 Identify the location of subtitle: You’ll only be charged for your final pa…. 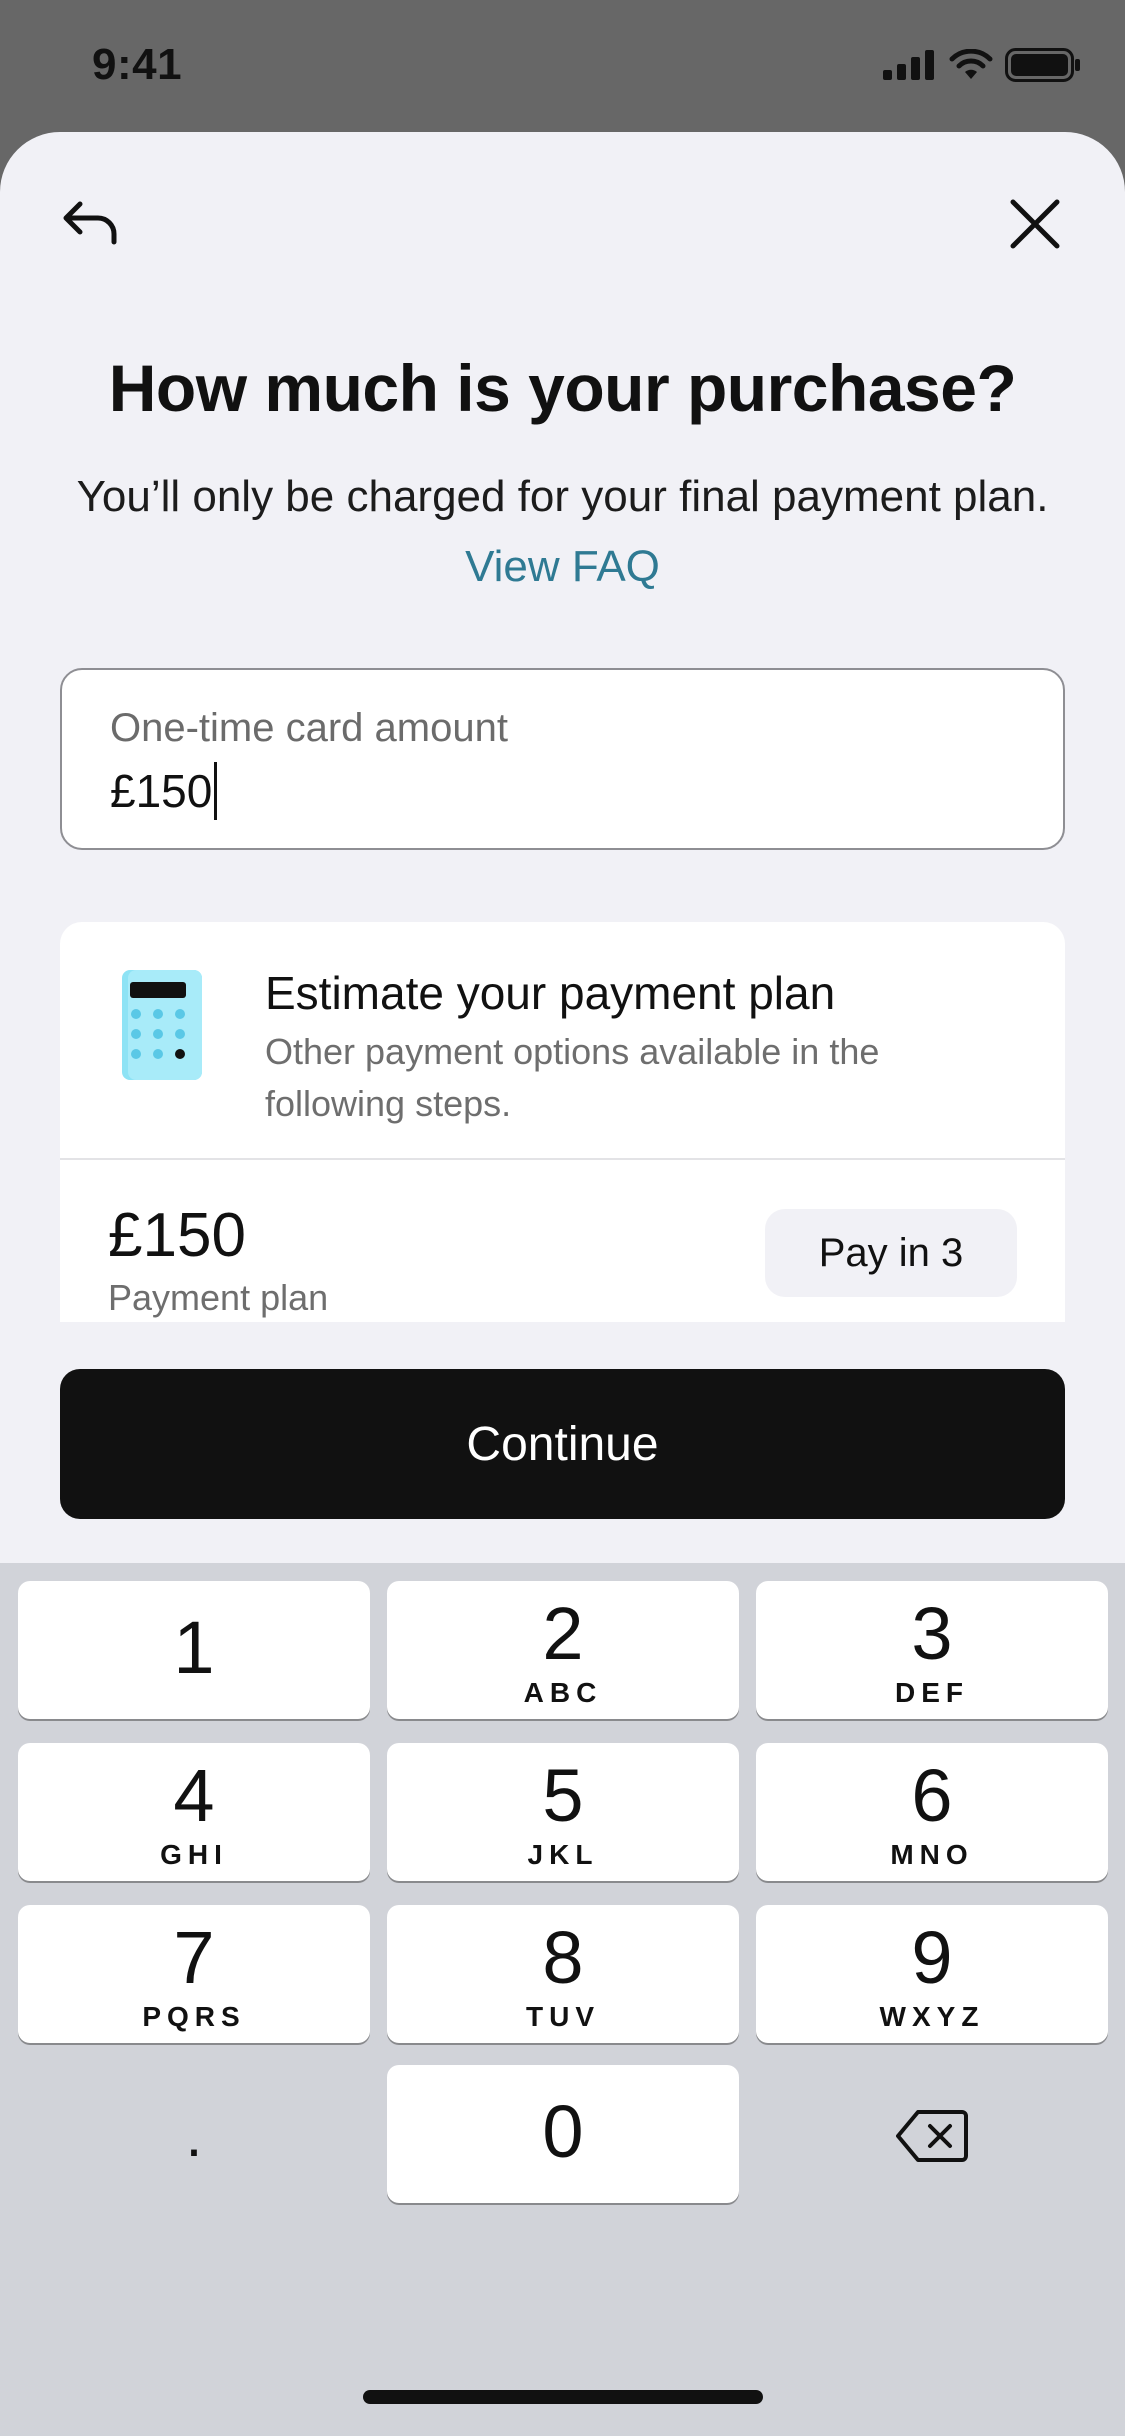
(562, 532).